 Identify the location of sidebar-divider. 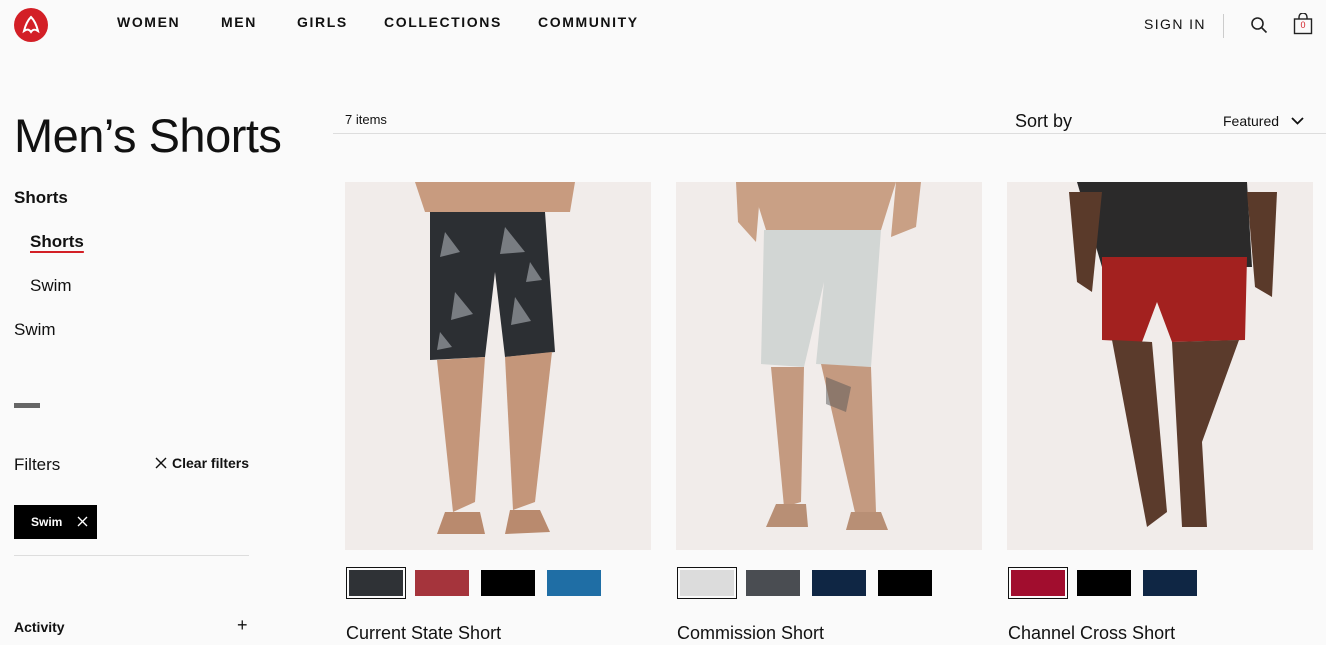
(131, 555).